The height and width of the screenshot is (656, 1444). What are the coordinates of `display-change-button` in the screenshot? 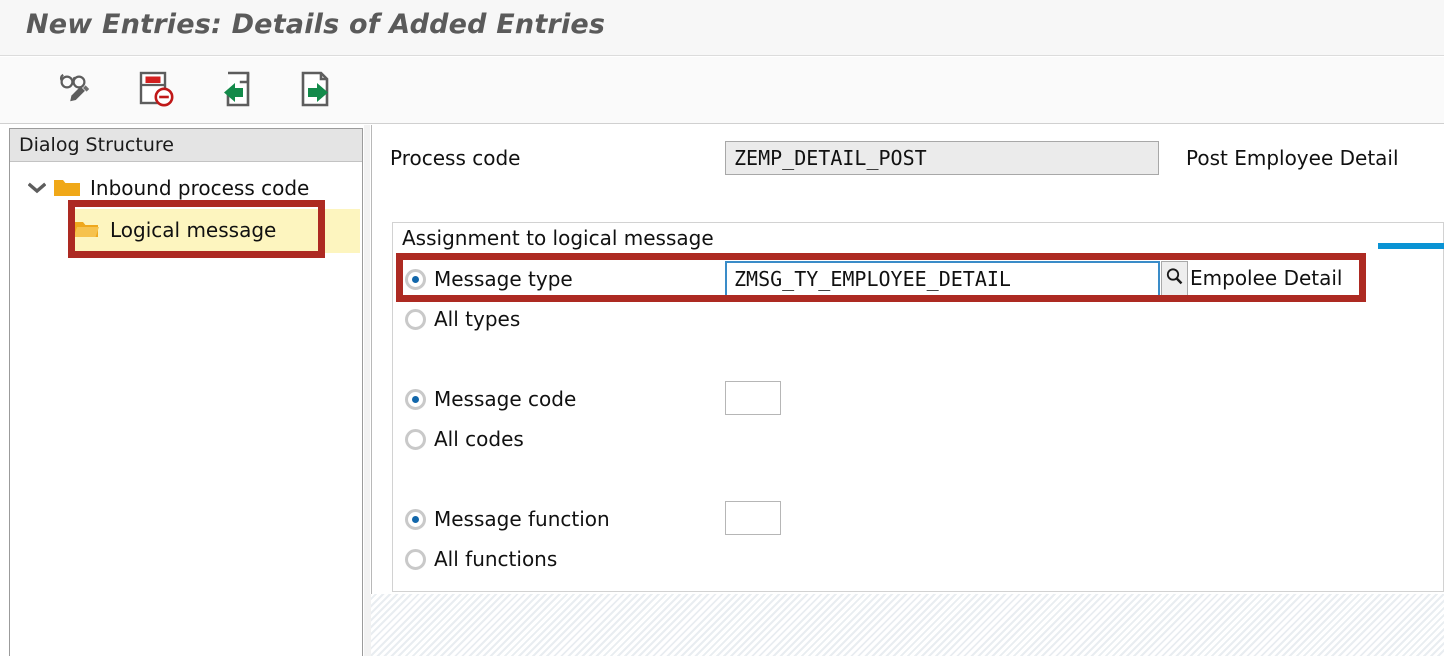 It's located at (78, 91).